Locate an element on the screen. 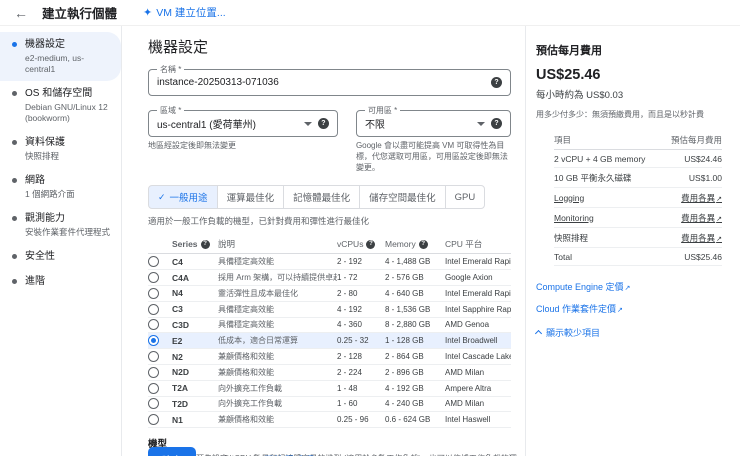  sidebar-item-sub: e2-medium, us-central1 is located at coordinates (55, 64).